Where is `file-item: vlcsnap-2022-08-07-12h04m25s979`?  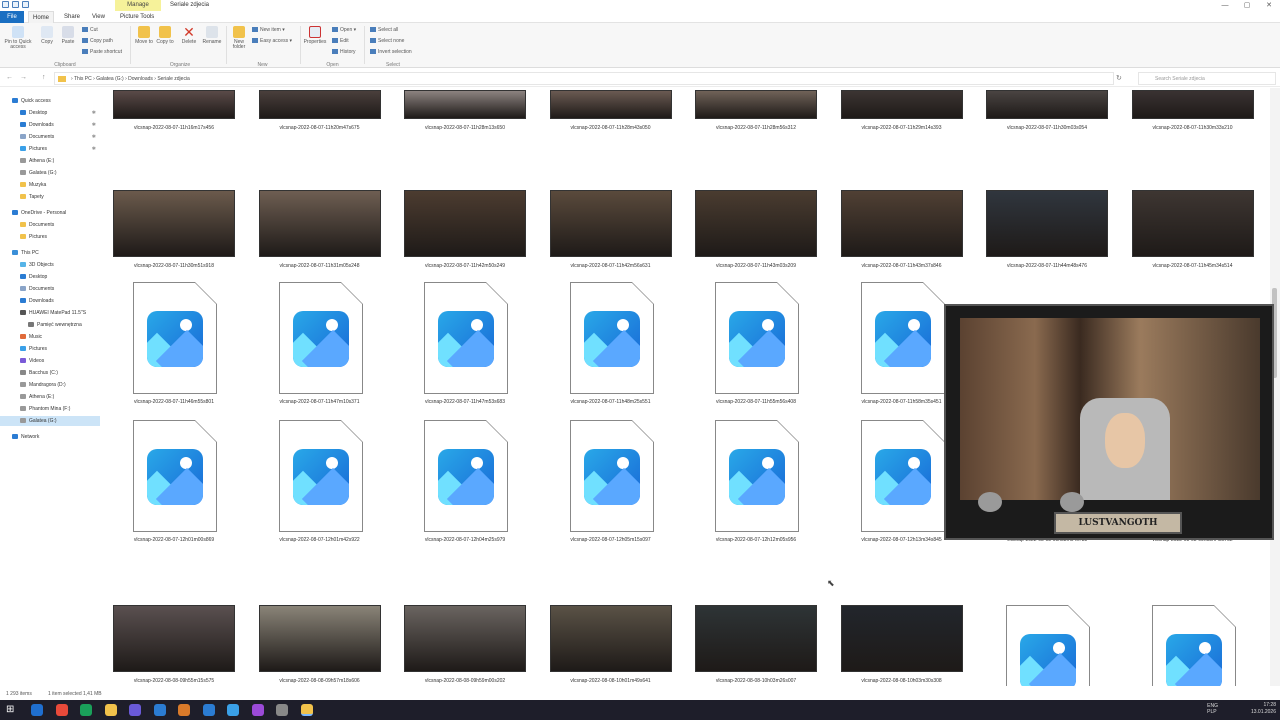 file-item: vlcsnap-2022-08-07-12h04m25s979 is located at coordinates (468, 485).